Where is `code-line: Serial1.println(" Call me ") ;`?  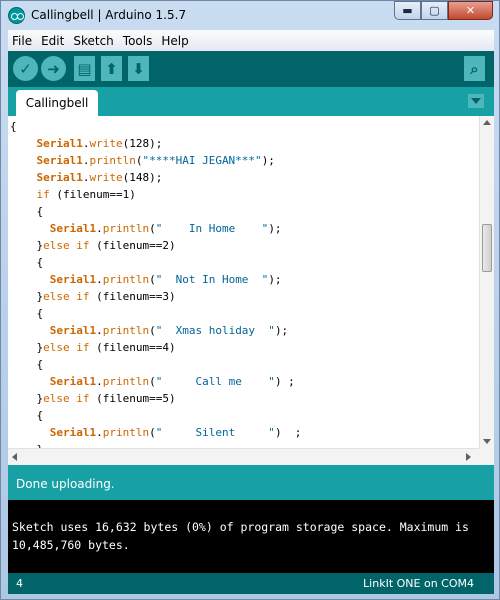
code-line: Serial1.println(" Call me ") ; is located at coordinates (244, 381).